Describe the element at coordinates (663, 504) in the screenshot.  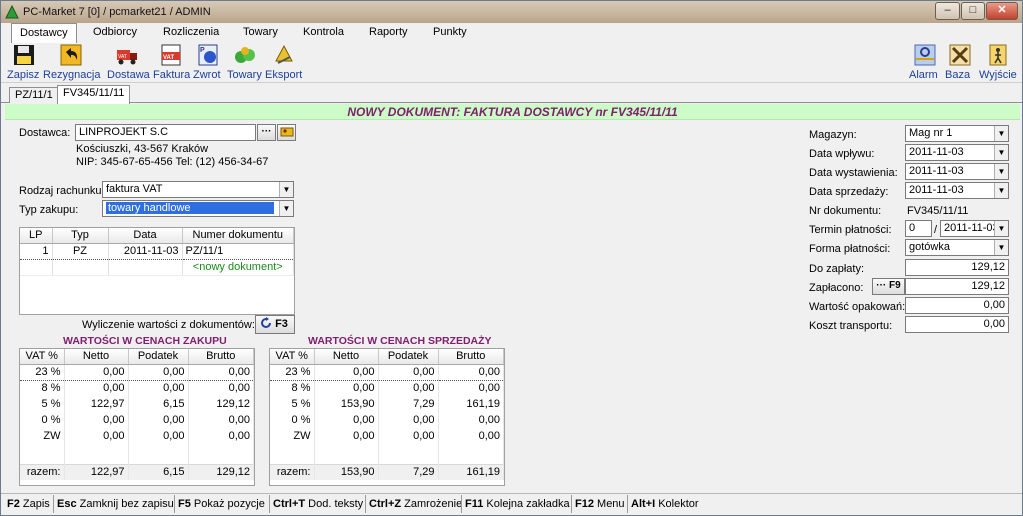
I see `shortcut-alt-i: Alt+I Kolektor` at that location.